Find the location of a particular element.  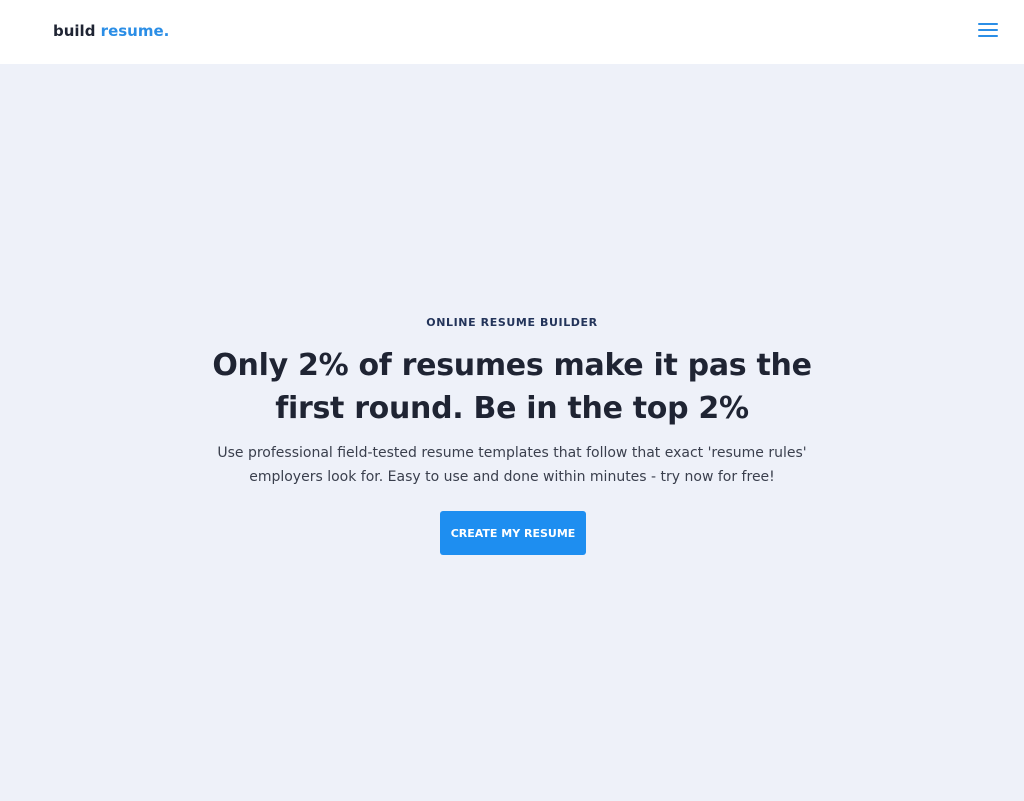

brand-logo: build resume. is located at coordinates (111, 31).